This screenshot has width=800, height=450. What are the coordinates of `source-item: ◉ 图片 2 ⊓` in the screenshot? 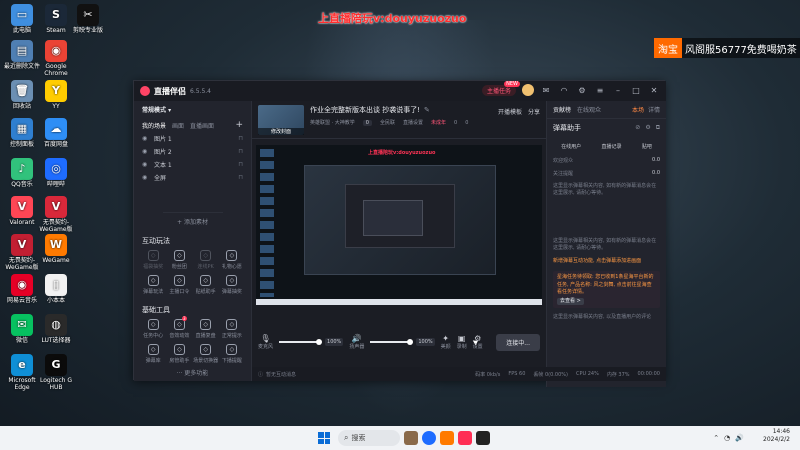 It's located at (192, 151).